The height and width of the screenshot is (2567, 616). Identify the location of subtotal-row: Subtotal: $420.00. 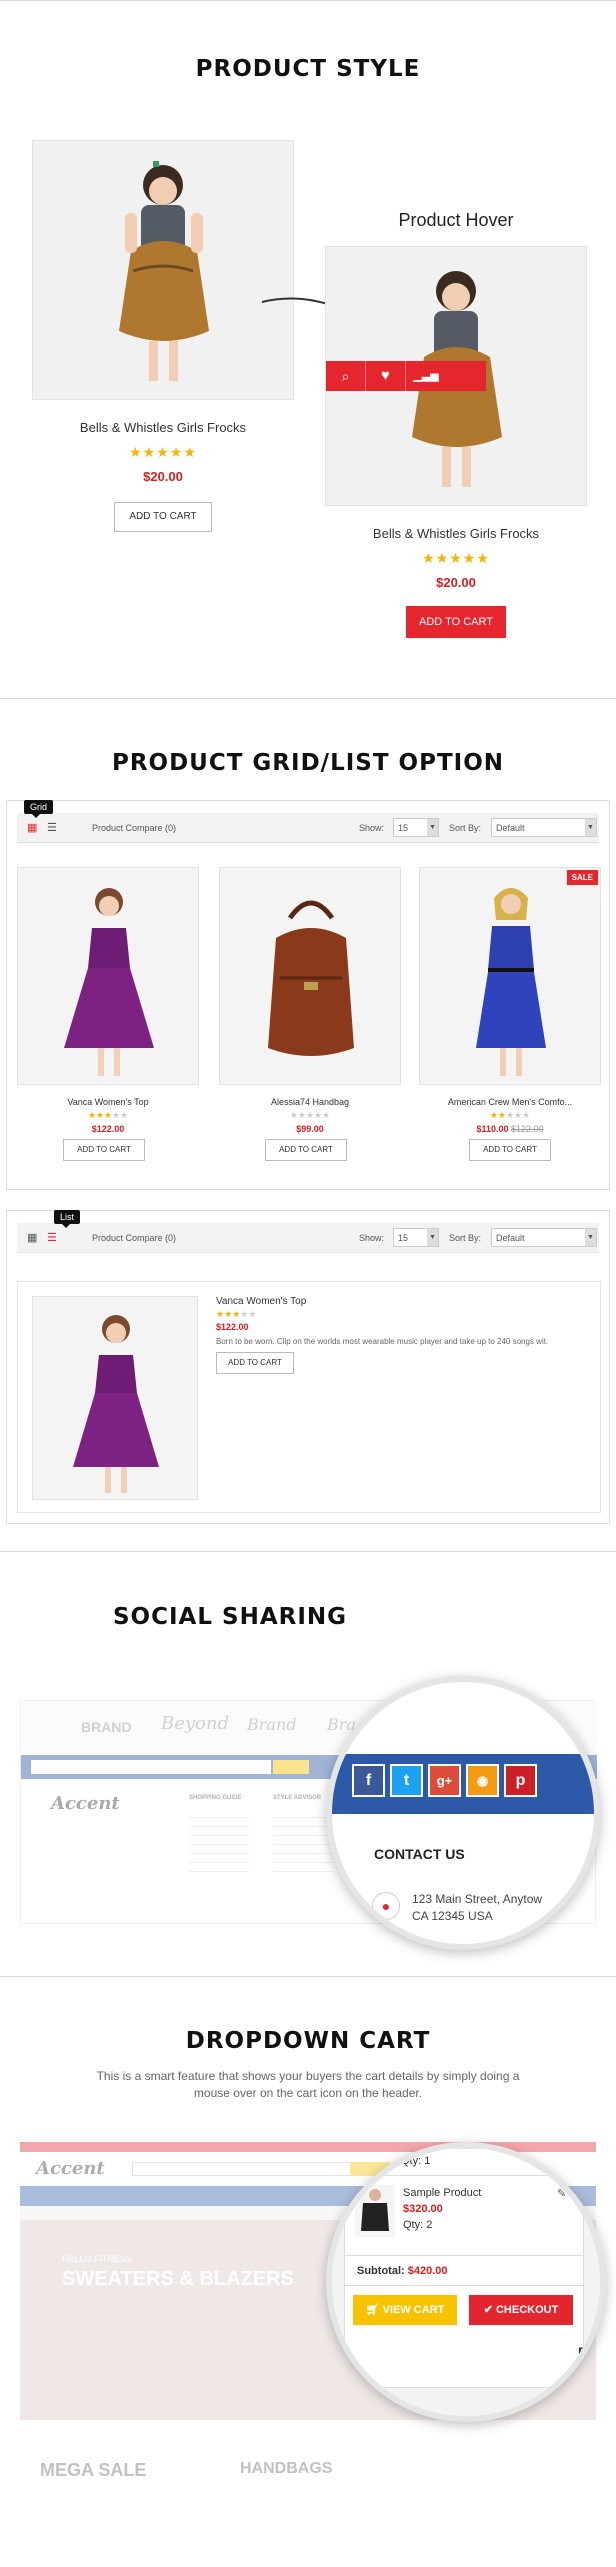
(402, 2271).